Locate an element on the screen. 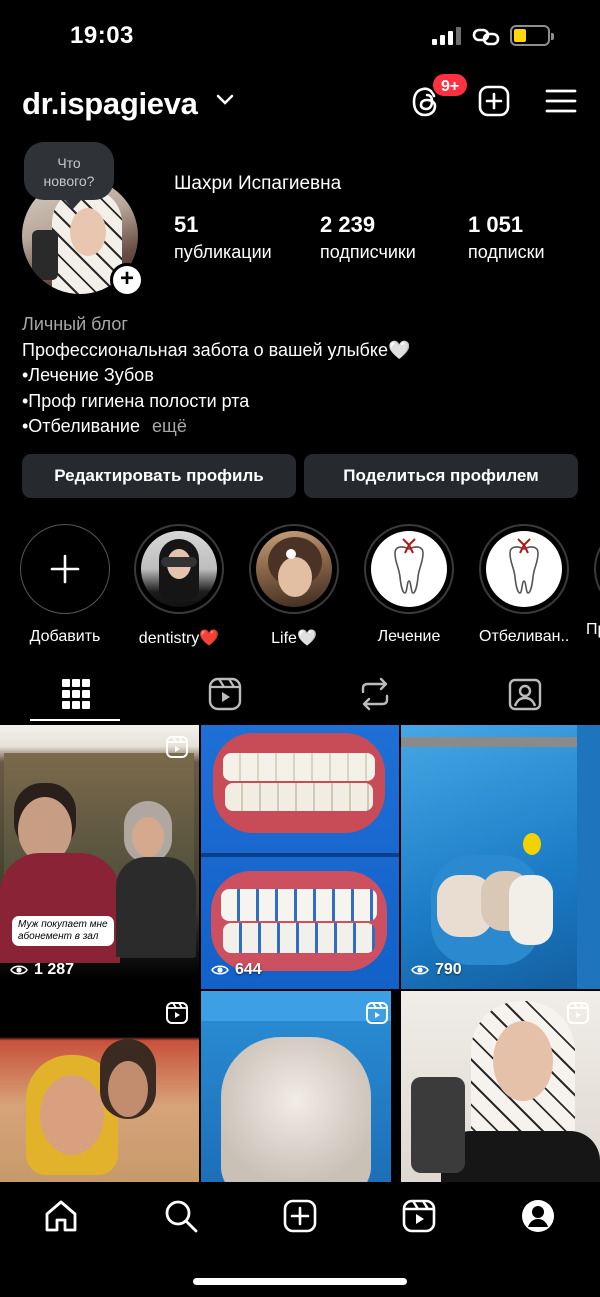 The height and width of the screenshot is (1297, 600). status-time: 19:03 is located at coordinates (102, 35).